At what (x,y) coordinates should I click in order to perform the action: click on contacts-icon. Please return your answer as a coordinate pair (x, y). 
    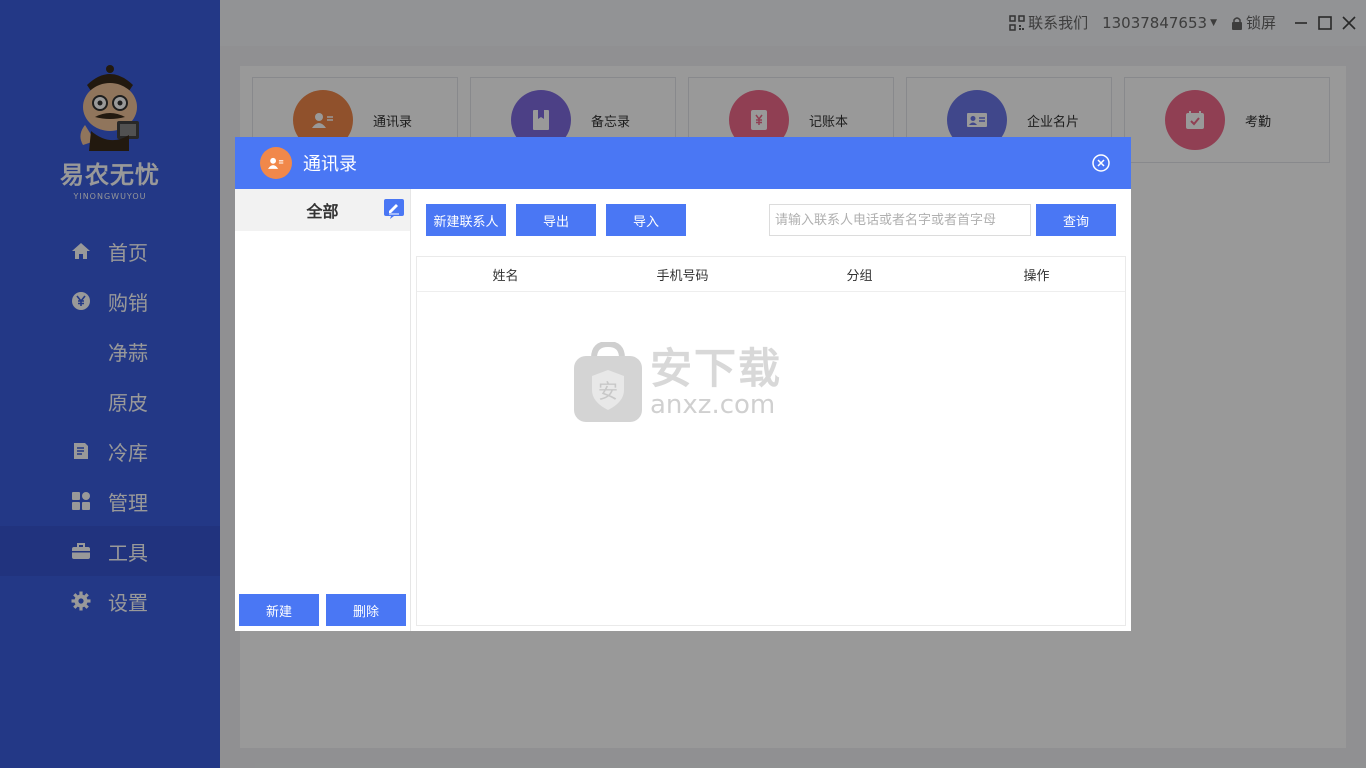
    Looking at the image, I should click on (276, 163).